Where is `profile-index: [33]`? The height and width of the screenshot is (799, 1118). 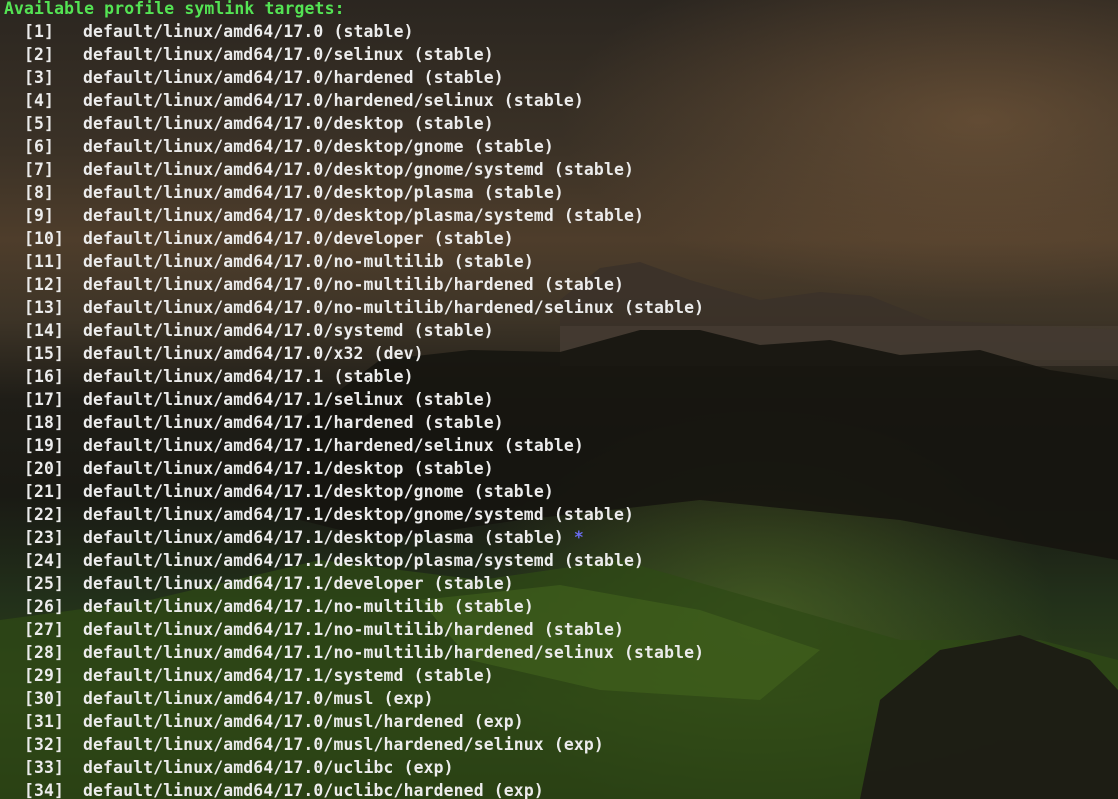 profile-index: [33] is located at coordinates (44, 767).